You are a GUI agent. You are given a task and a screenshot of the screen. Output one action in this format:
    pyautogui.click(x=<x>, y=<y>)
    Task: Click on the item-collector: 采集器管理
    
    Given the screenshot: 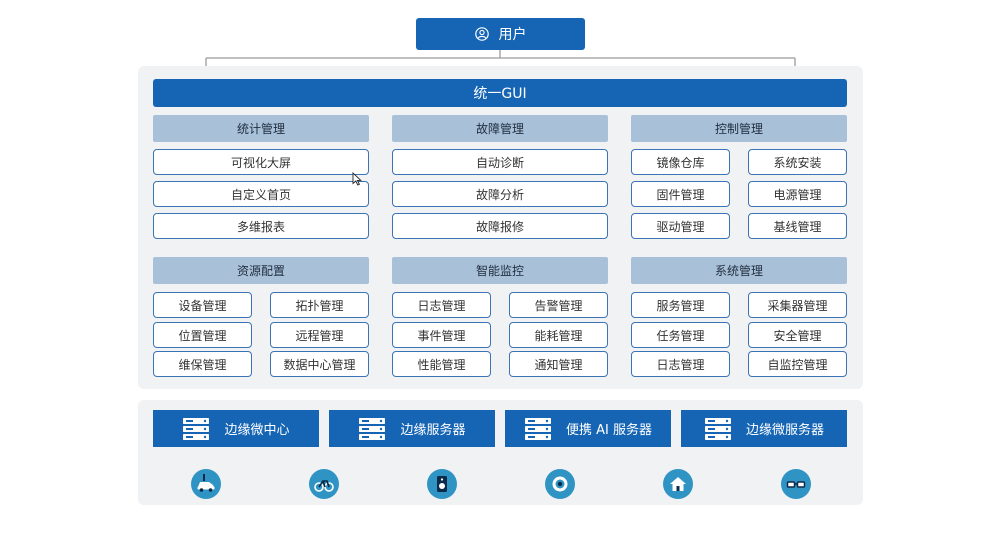 What is the action you would take?
    pyautogui.click(x=797, y=305)
    